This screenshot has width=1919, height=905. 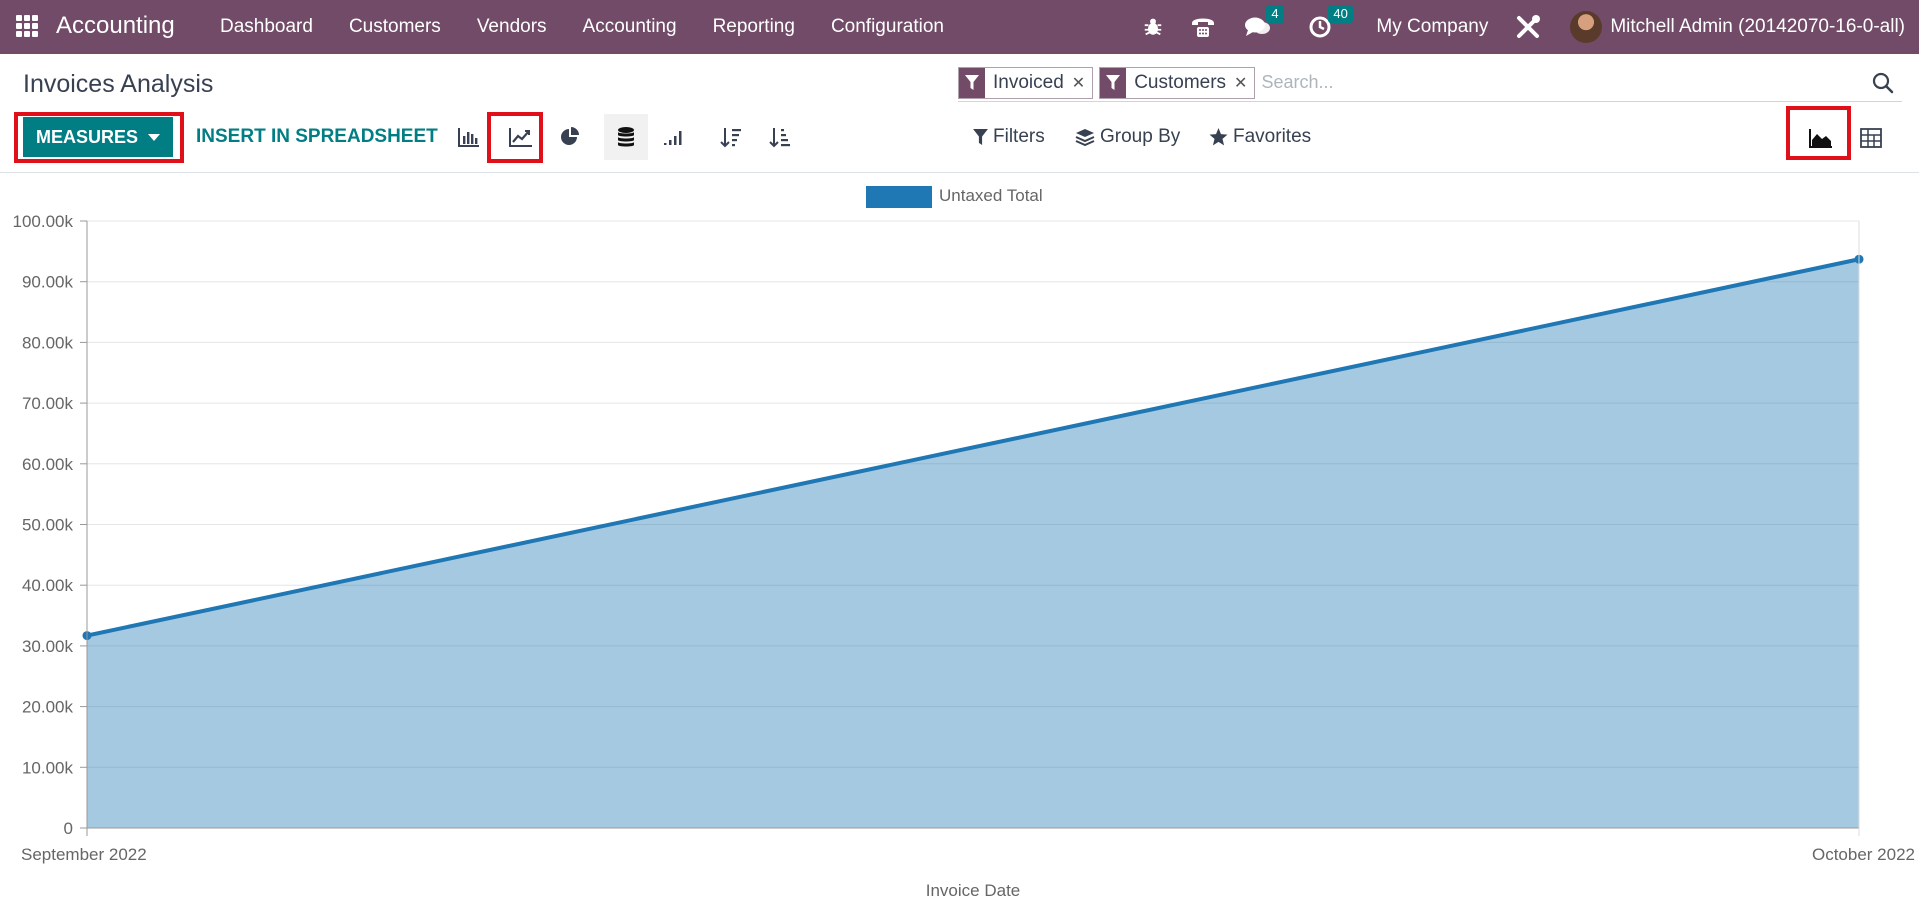 I want to click on signal-bars-icon, so click(x=673, y=138).